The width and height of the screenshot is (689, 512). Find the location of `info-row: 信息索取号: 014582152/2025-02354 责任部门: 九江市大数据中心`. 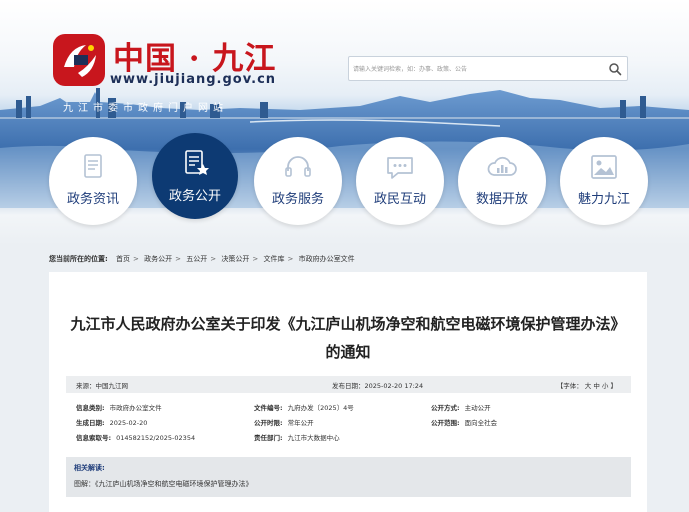

info-row: 信息索取号: 014582152/2025-02354 责任部门: 九江市大数据中心 is located at coordinates (348, 437).